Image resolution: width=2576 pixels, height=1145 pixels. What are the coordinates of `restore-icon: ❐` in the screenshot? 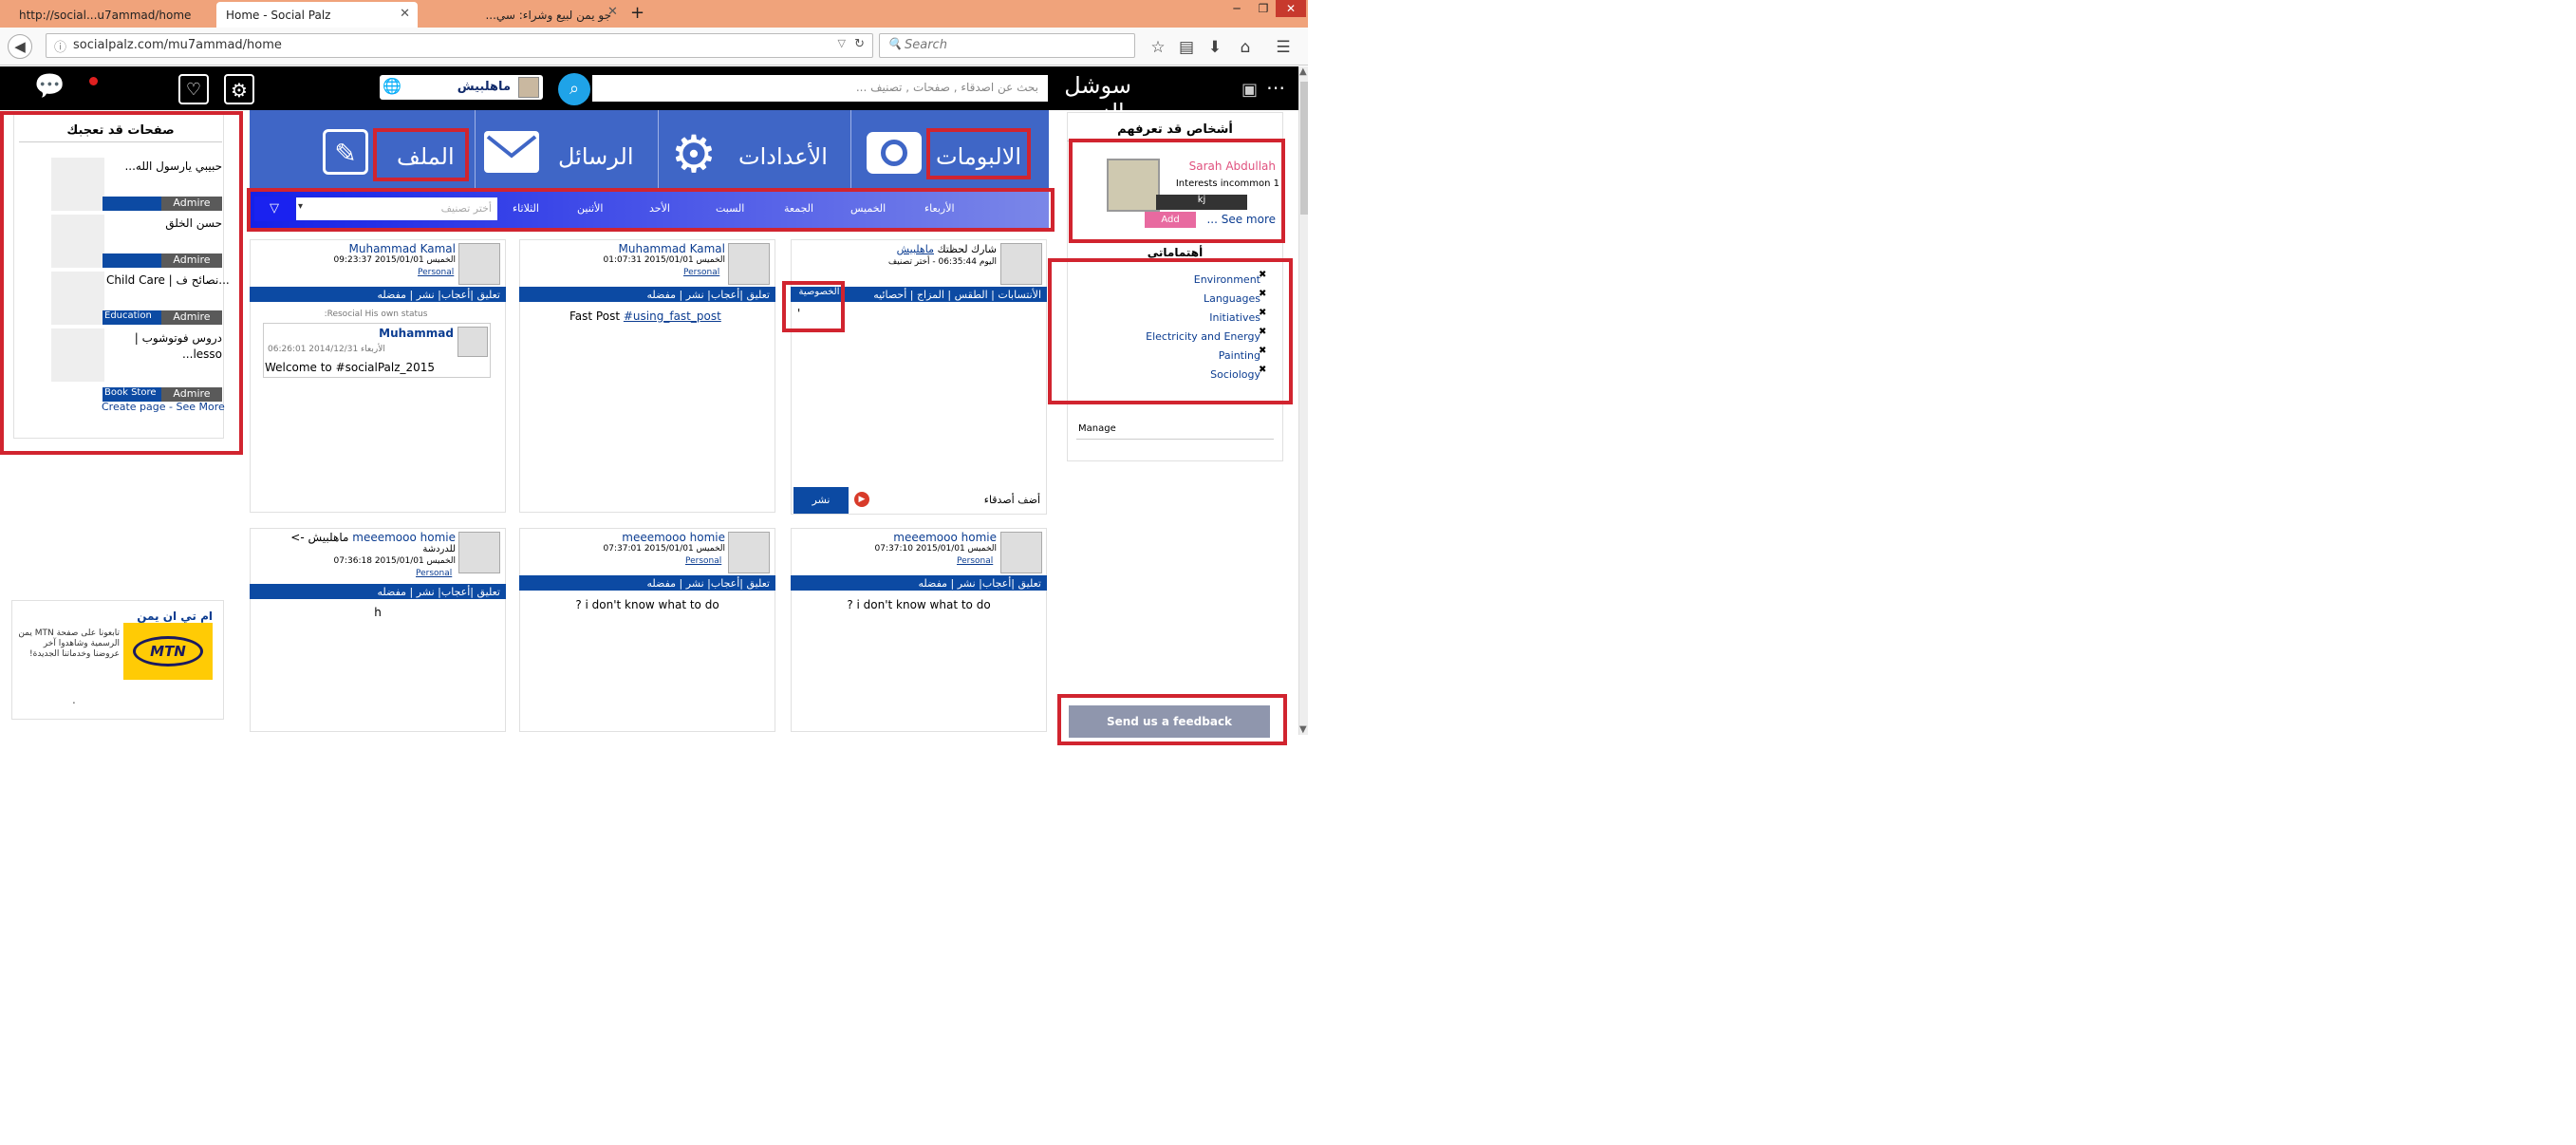 It's located at (1263, 8).